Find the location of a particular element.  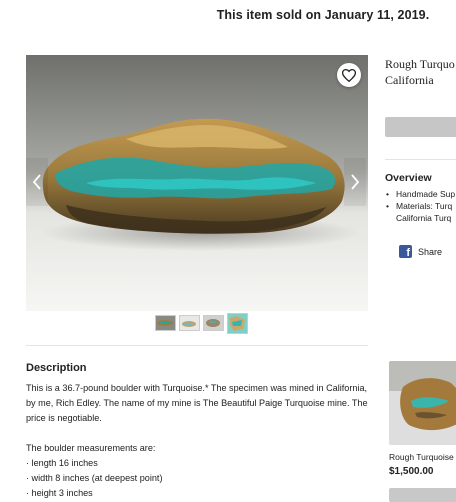

thumbnail-strip is located at coordinates (201, 323).